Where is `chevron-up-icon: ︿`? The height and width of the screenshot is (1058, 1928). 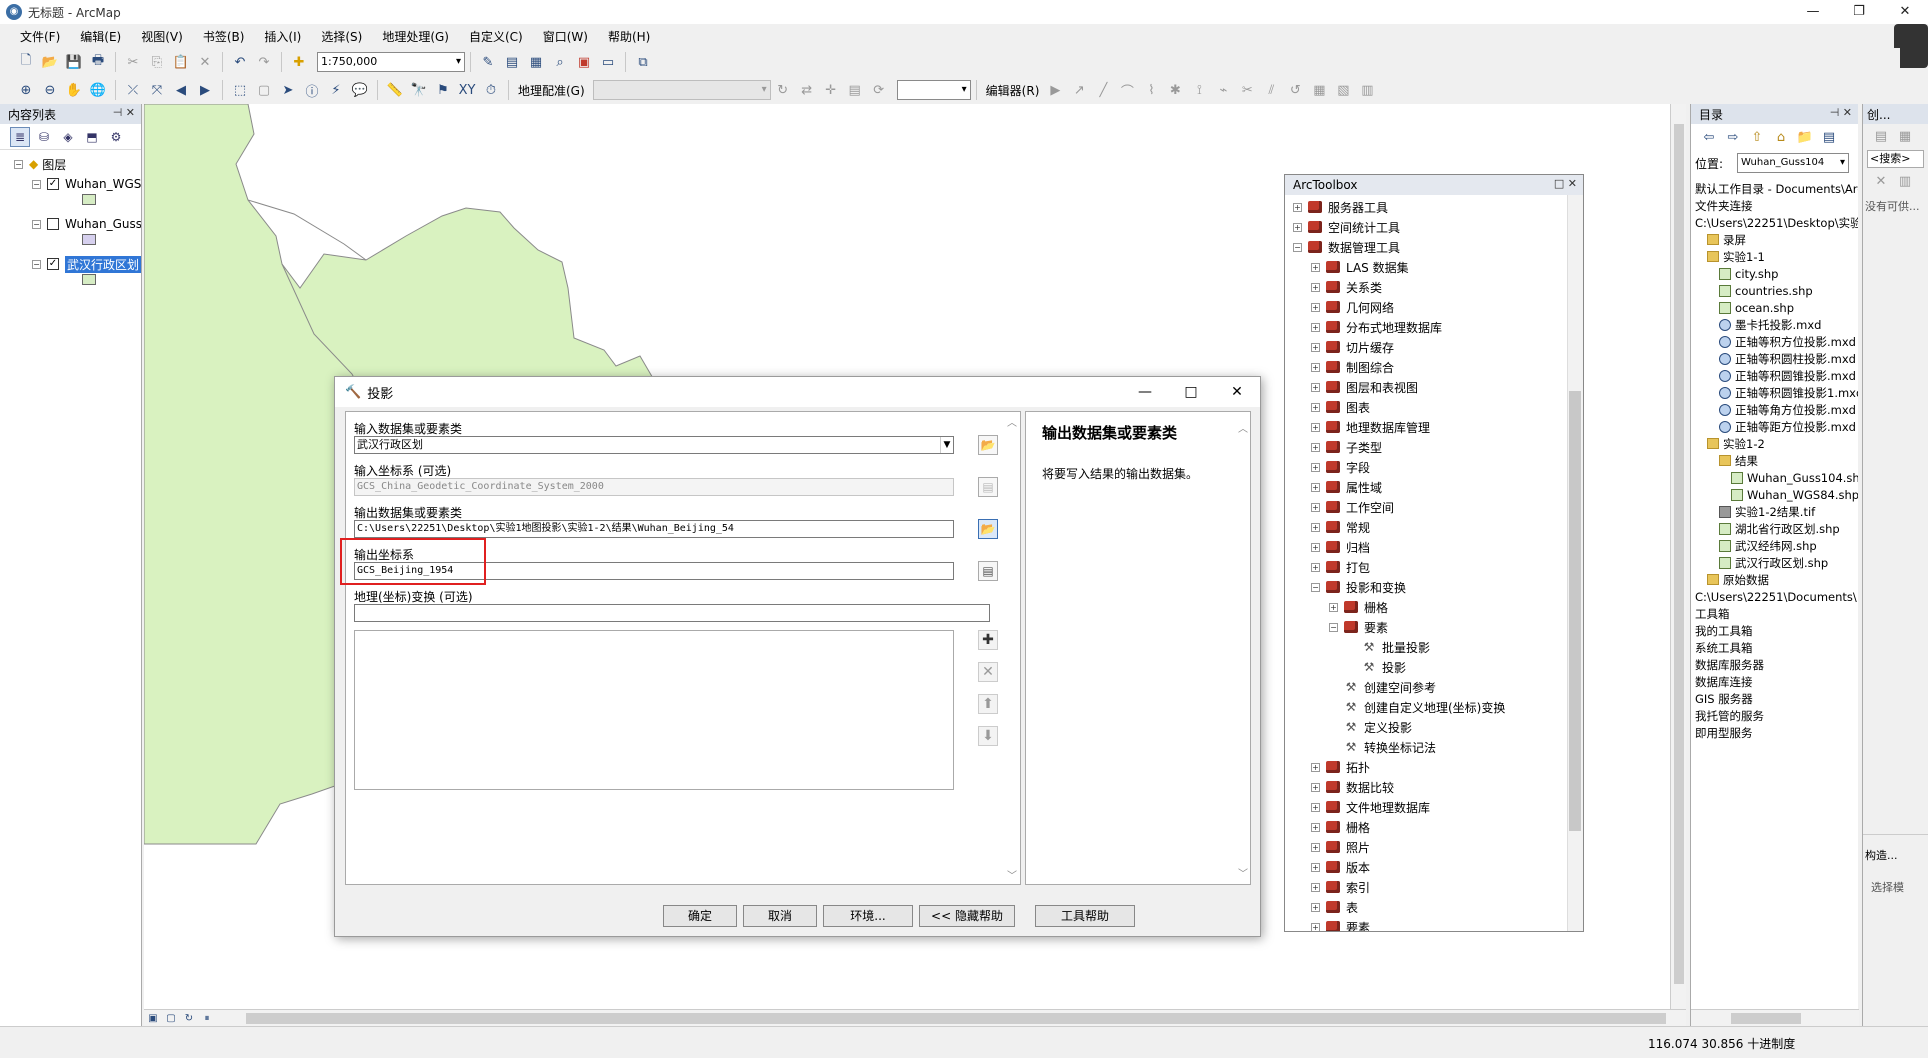
chevron-up-icon: ︿ is located at coordinates (1012, 421).